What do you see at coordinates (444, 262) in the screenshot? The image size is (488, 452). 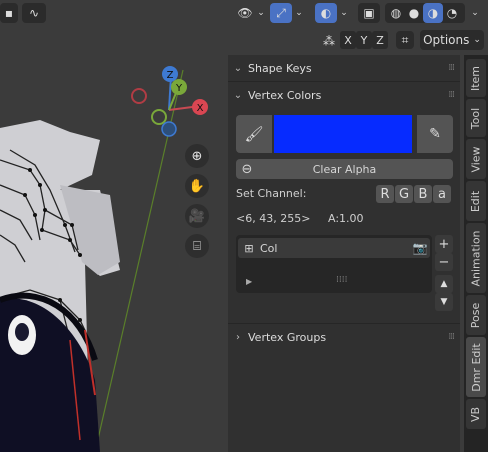 I see `remove-layer-button: −` at bounding box center [444, 262].